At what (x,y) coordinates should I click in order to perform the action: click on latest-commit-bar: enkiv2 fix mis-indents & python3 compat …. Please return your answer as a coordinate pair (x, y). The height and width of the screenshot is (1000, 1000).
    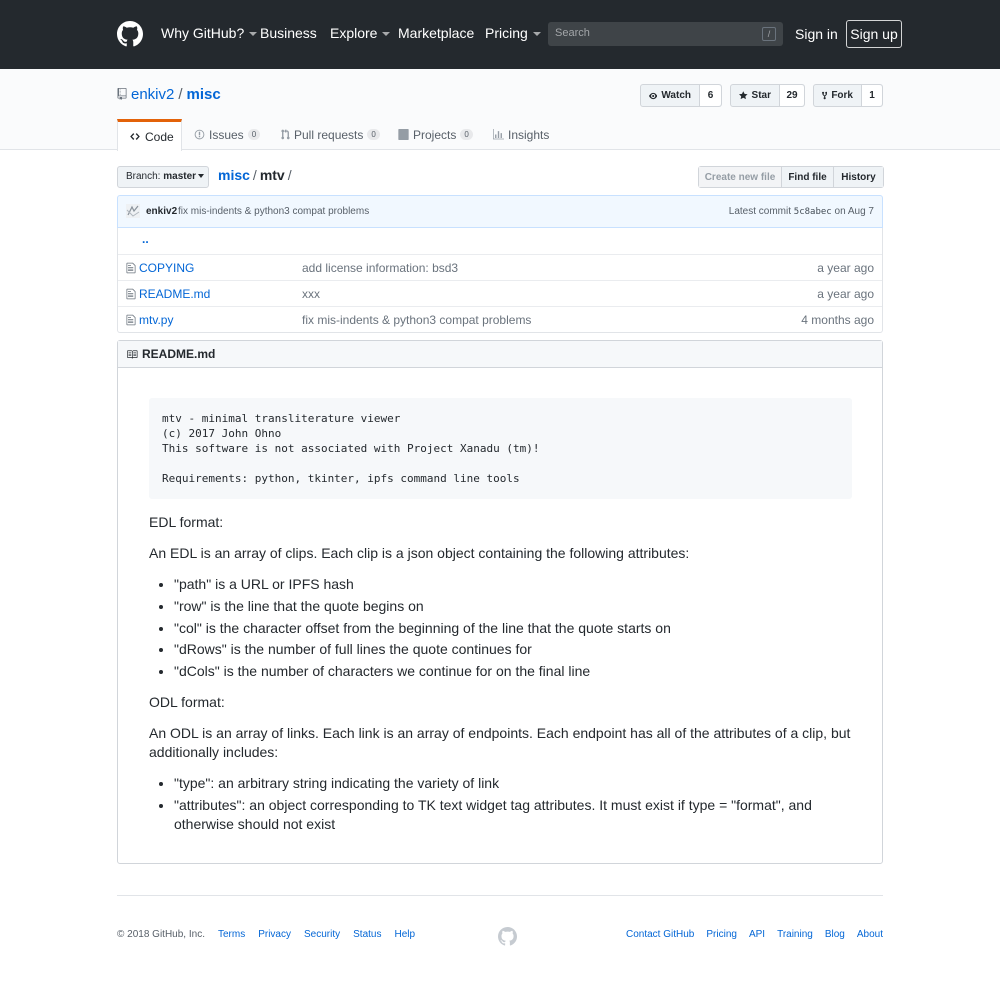
    Looking at the image, I should click on (500, 211).